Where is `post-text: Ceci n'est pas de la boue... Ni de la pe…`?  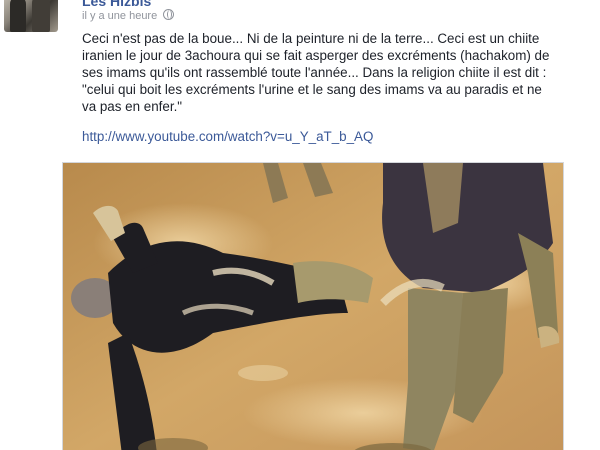 post-text: Ceci n'est pas de la boue... Ni de la pe… is located at coordinates (316, 72).